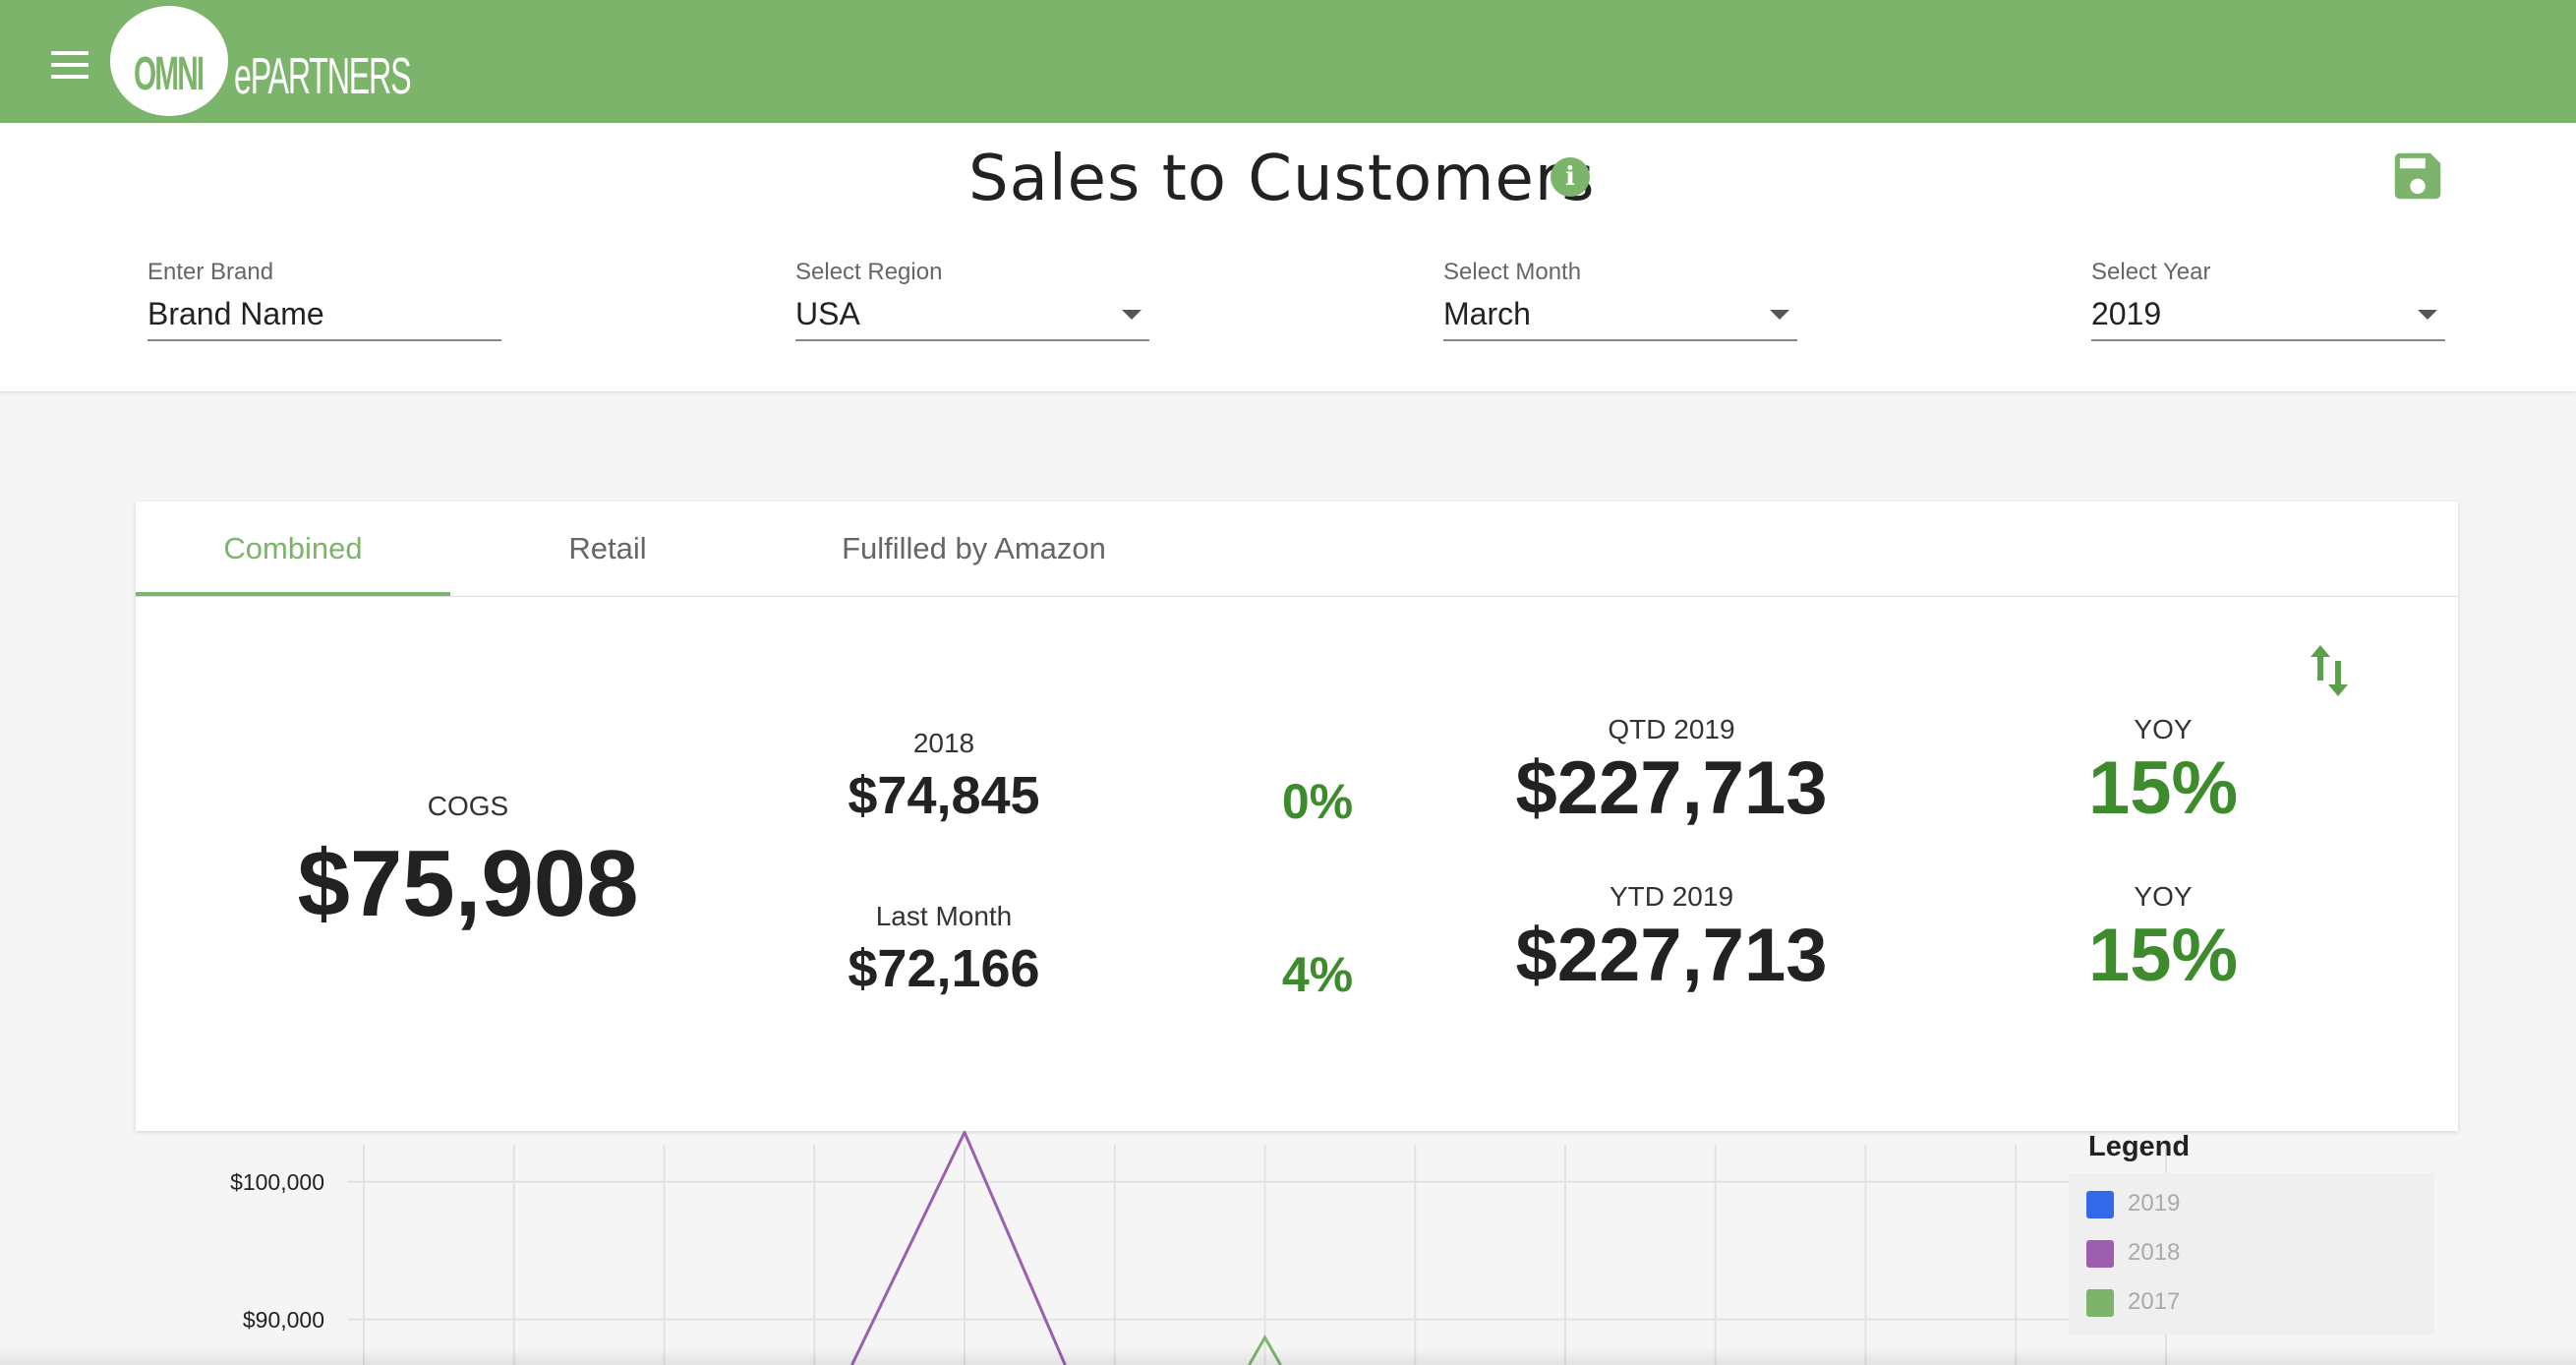 The image size is (2576, 1365). I want to click on ytd-yoy-metric: YOY 15%, so click(2163, 939).